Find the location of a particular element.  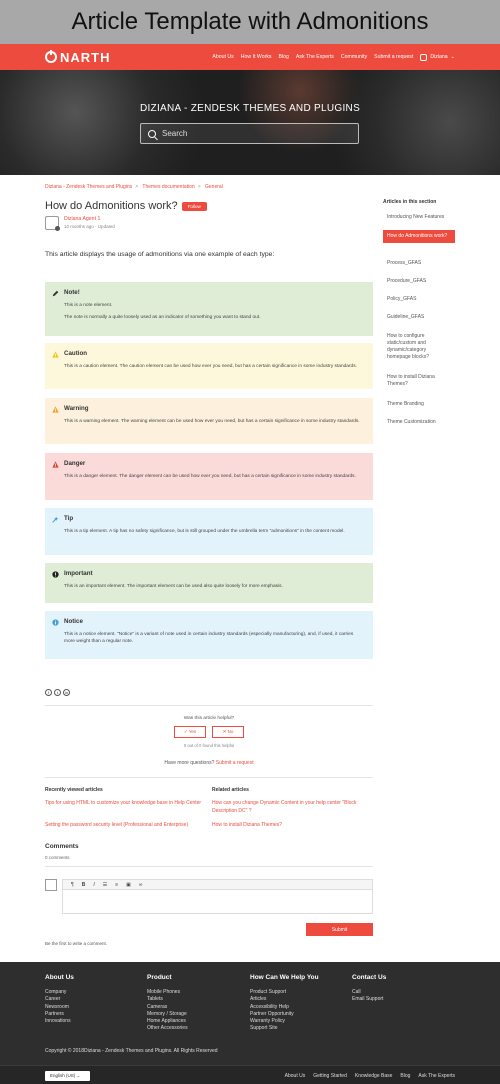

bold-icon: B is located at coordinates (84, 885).